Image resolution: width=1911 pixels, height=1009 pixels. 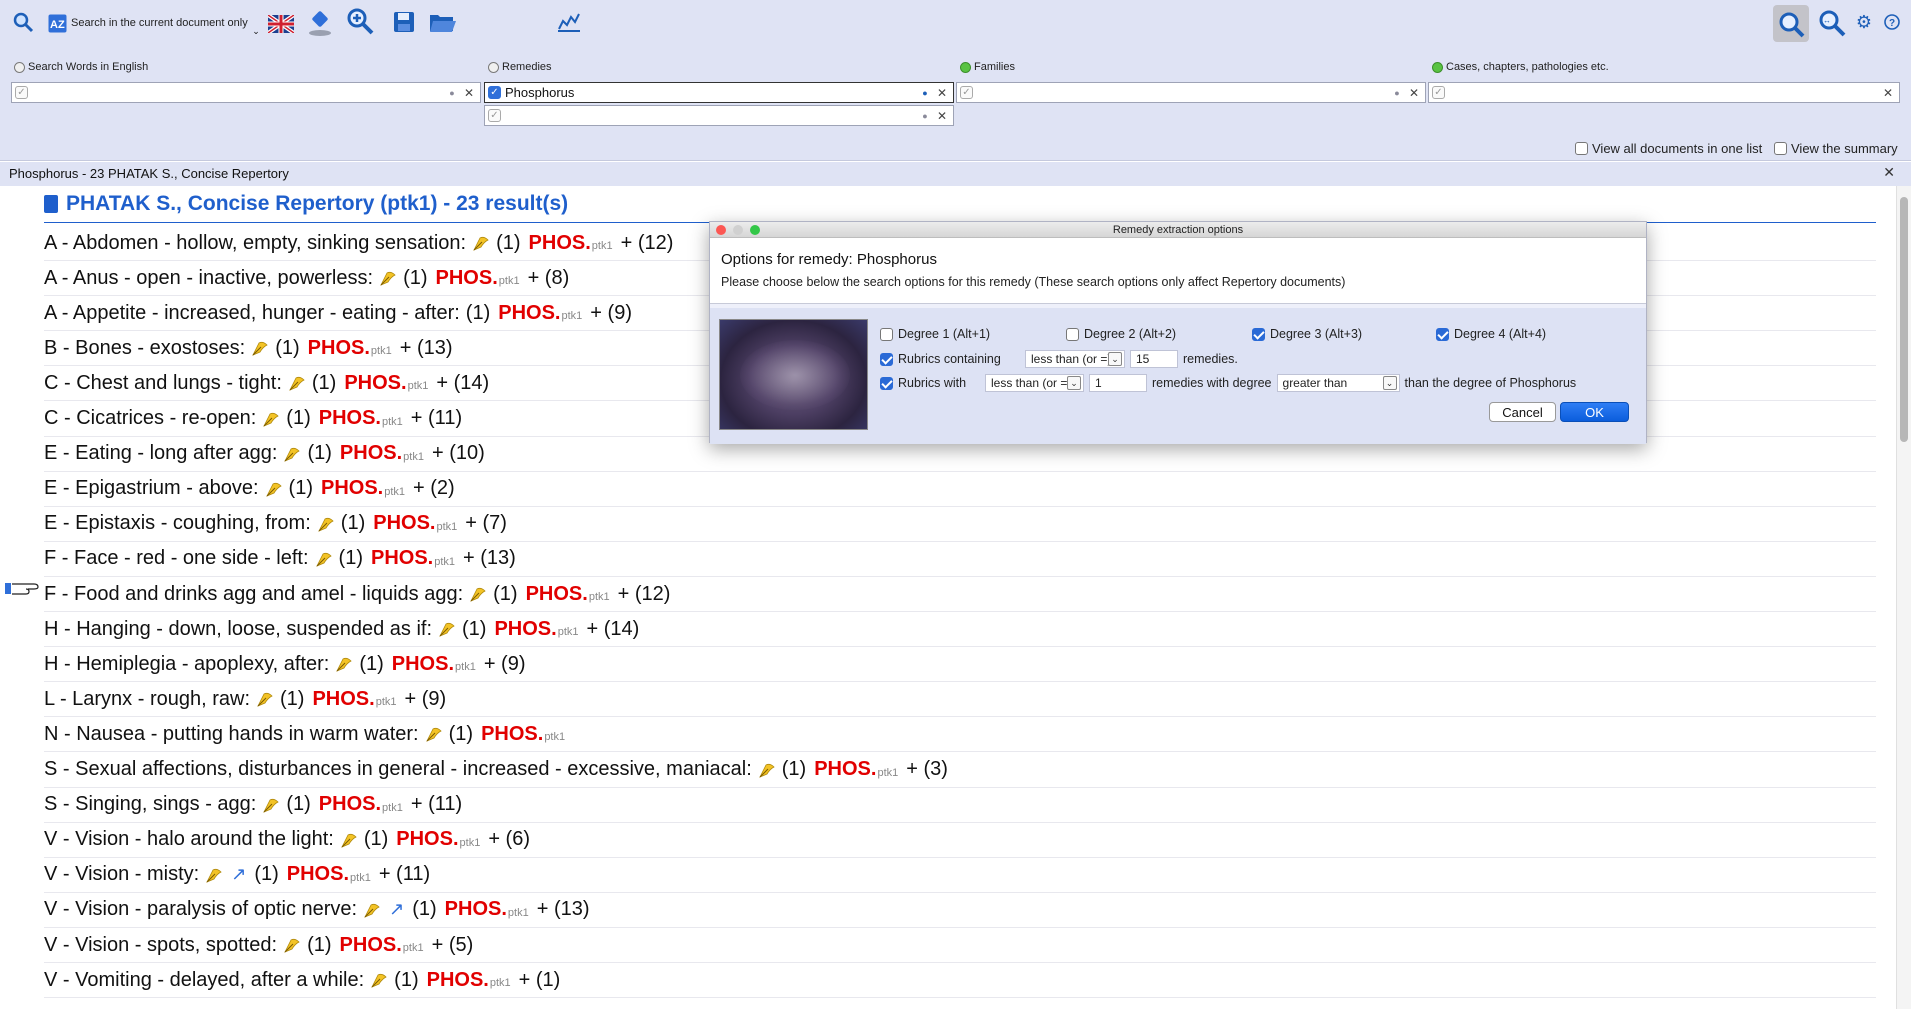 What do you see at coordinates (1791, 23) in the screenshot?
I see `zoom-active-icon` at bounding box center [1791, 23].